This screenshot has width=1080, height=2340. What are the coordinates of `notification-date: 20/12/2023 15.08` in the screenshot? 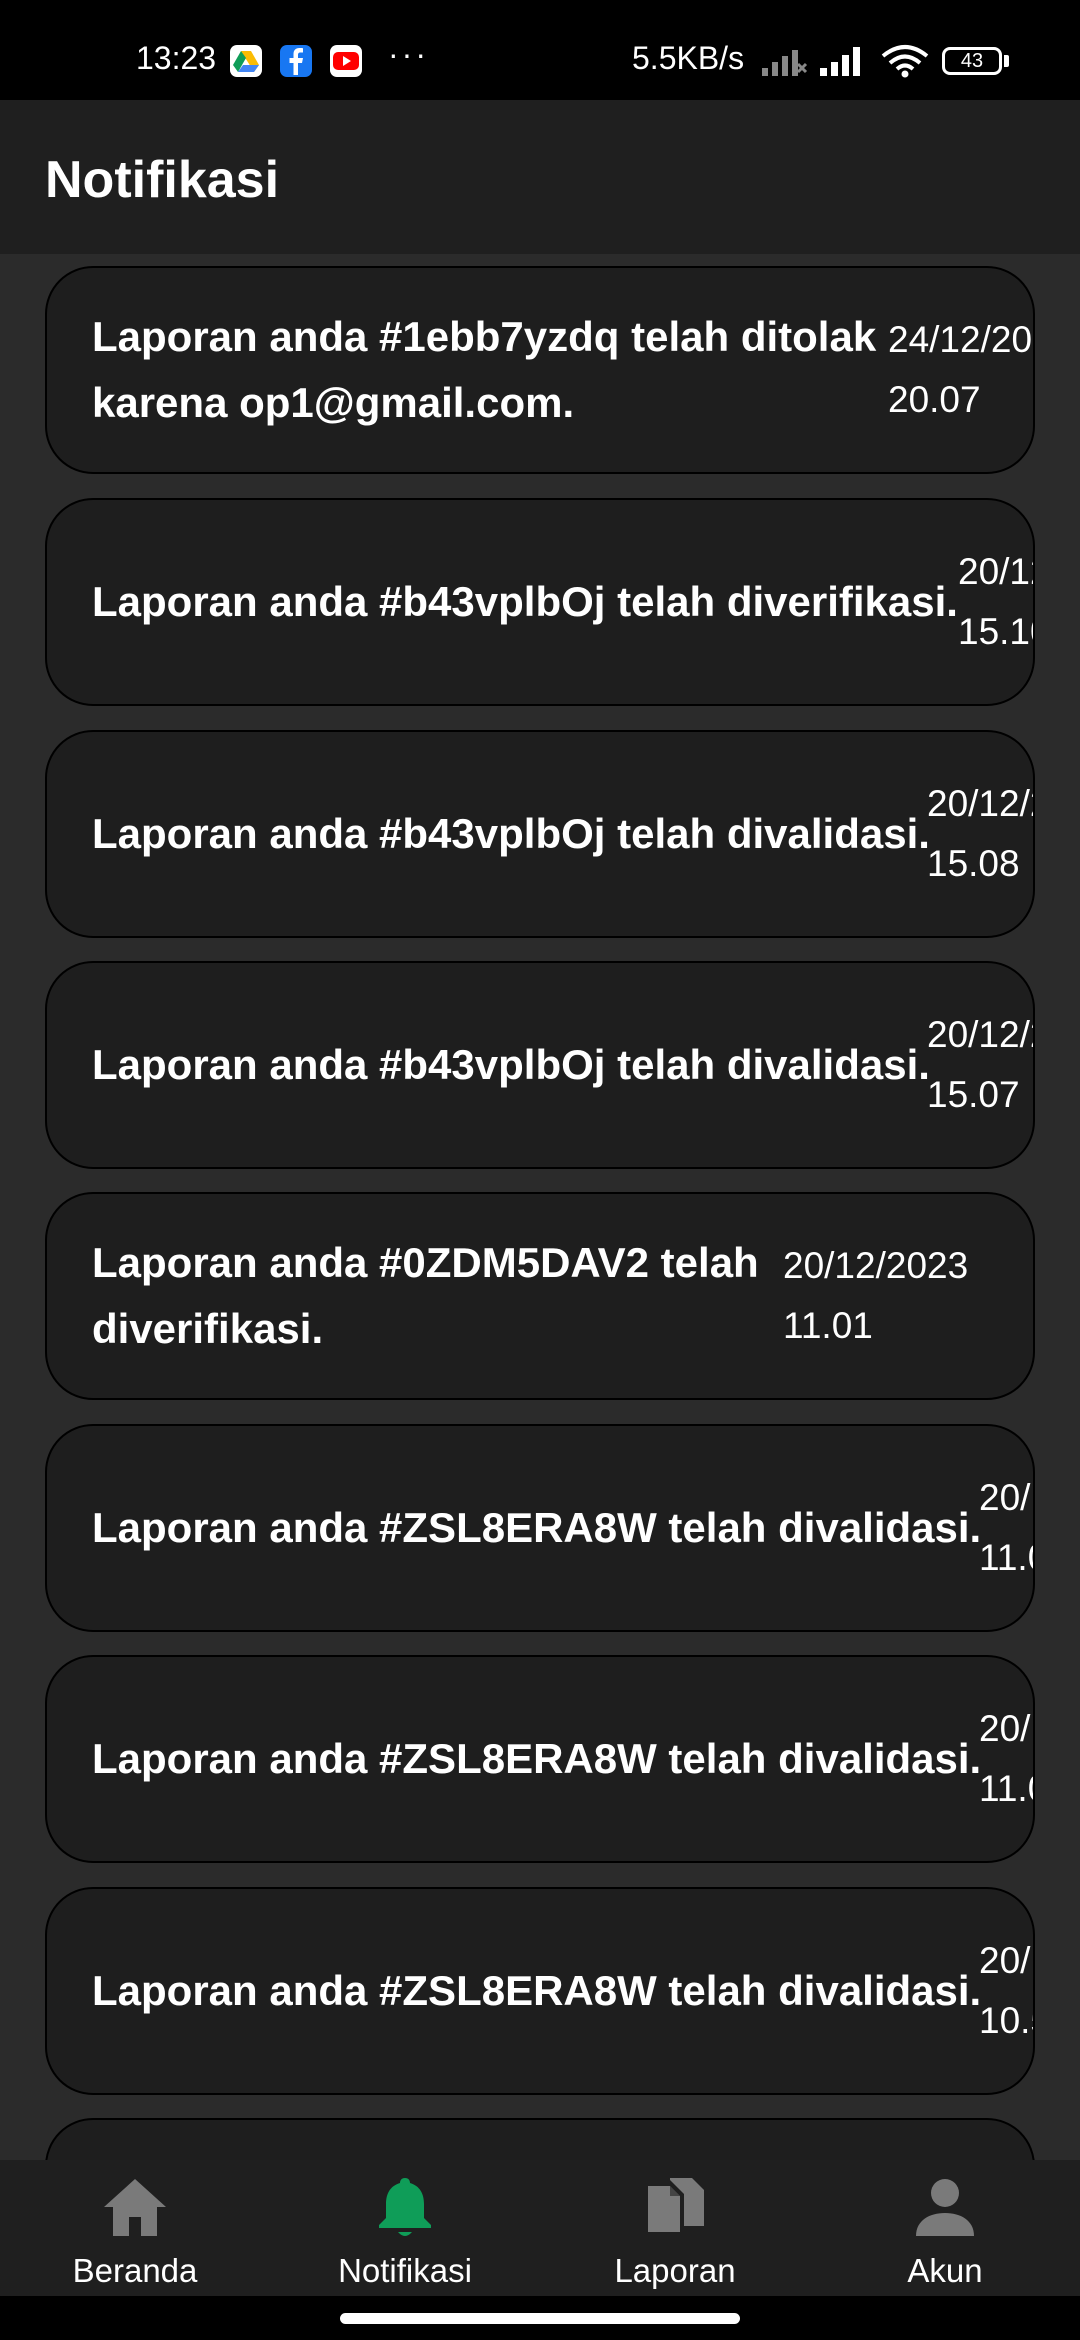 It's located at (980, 833).